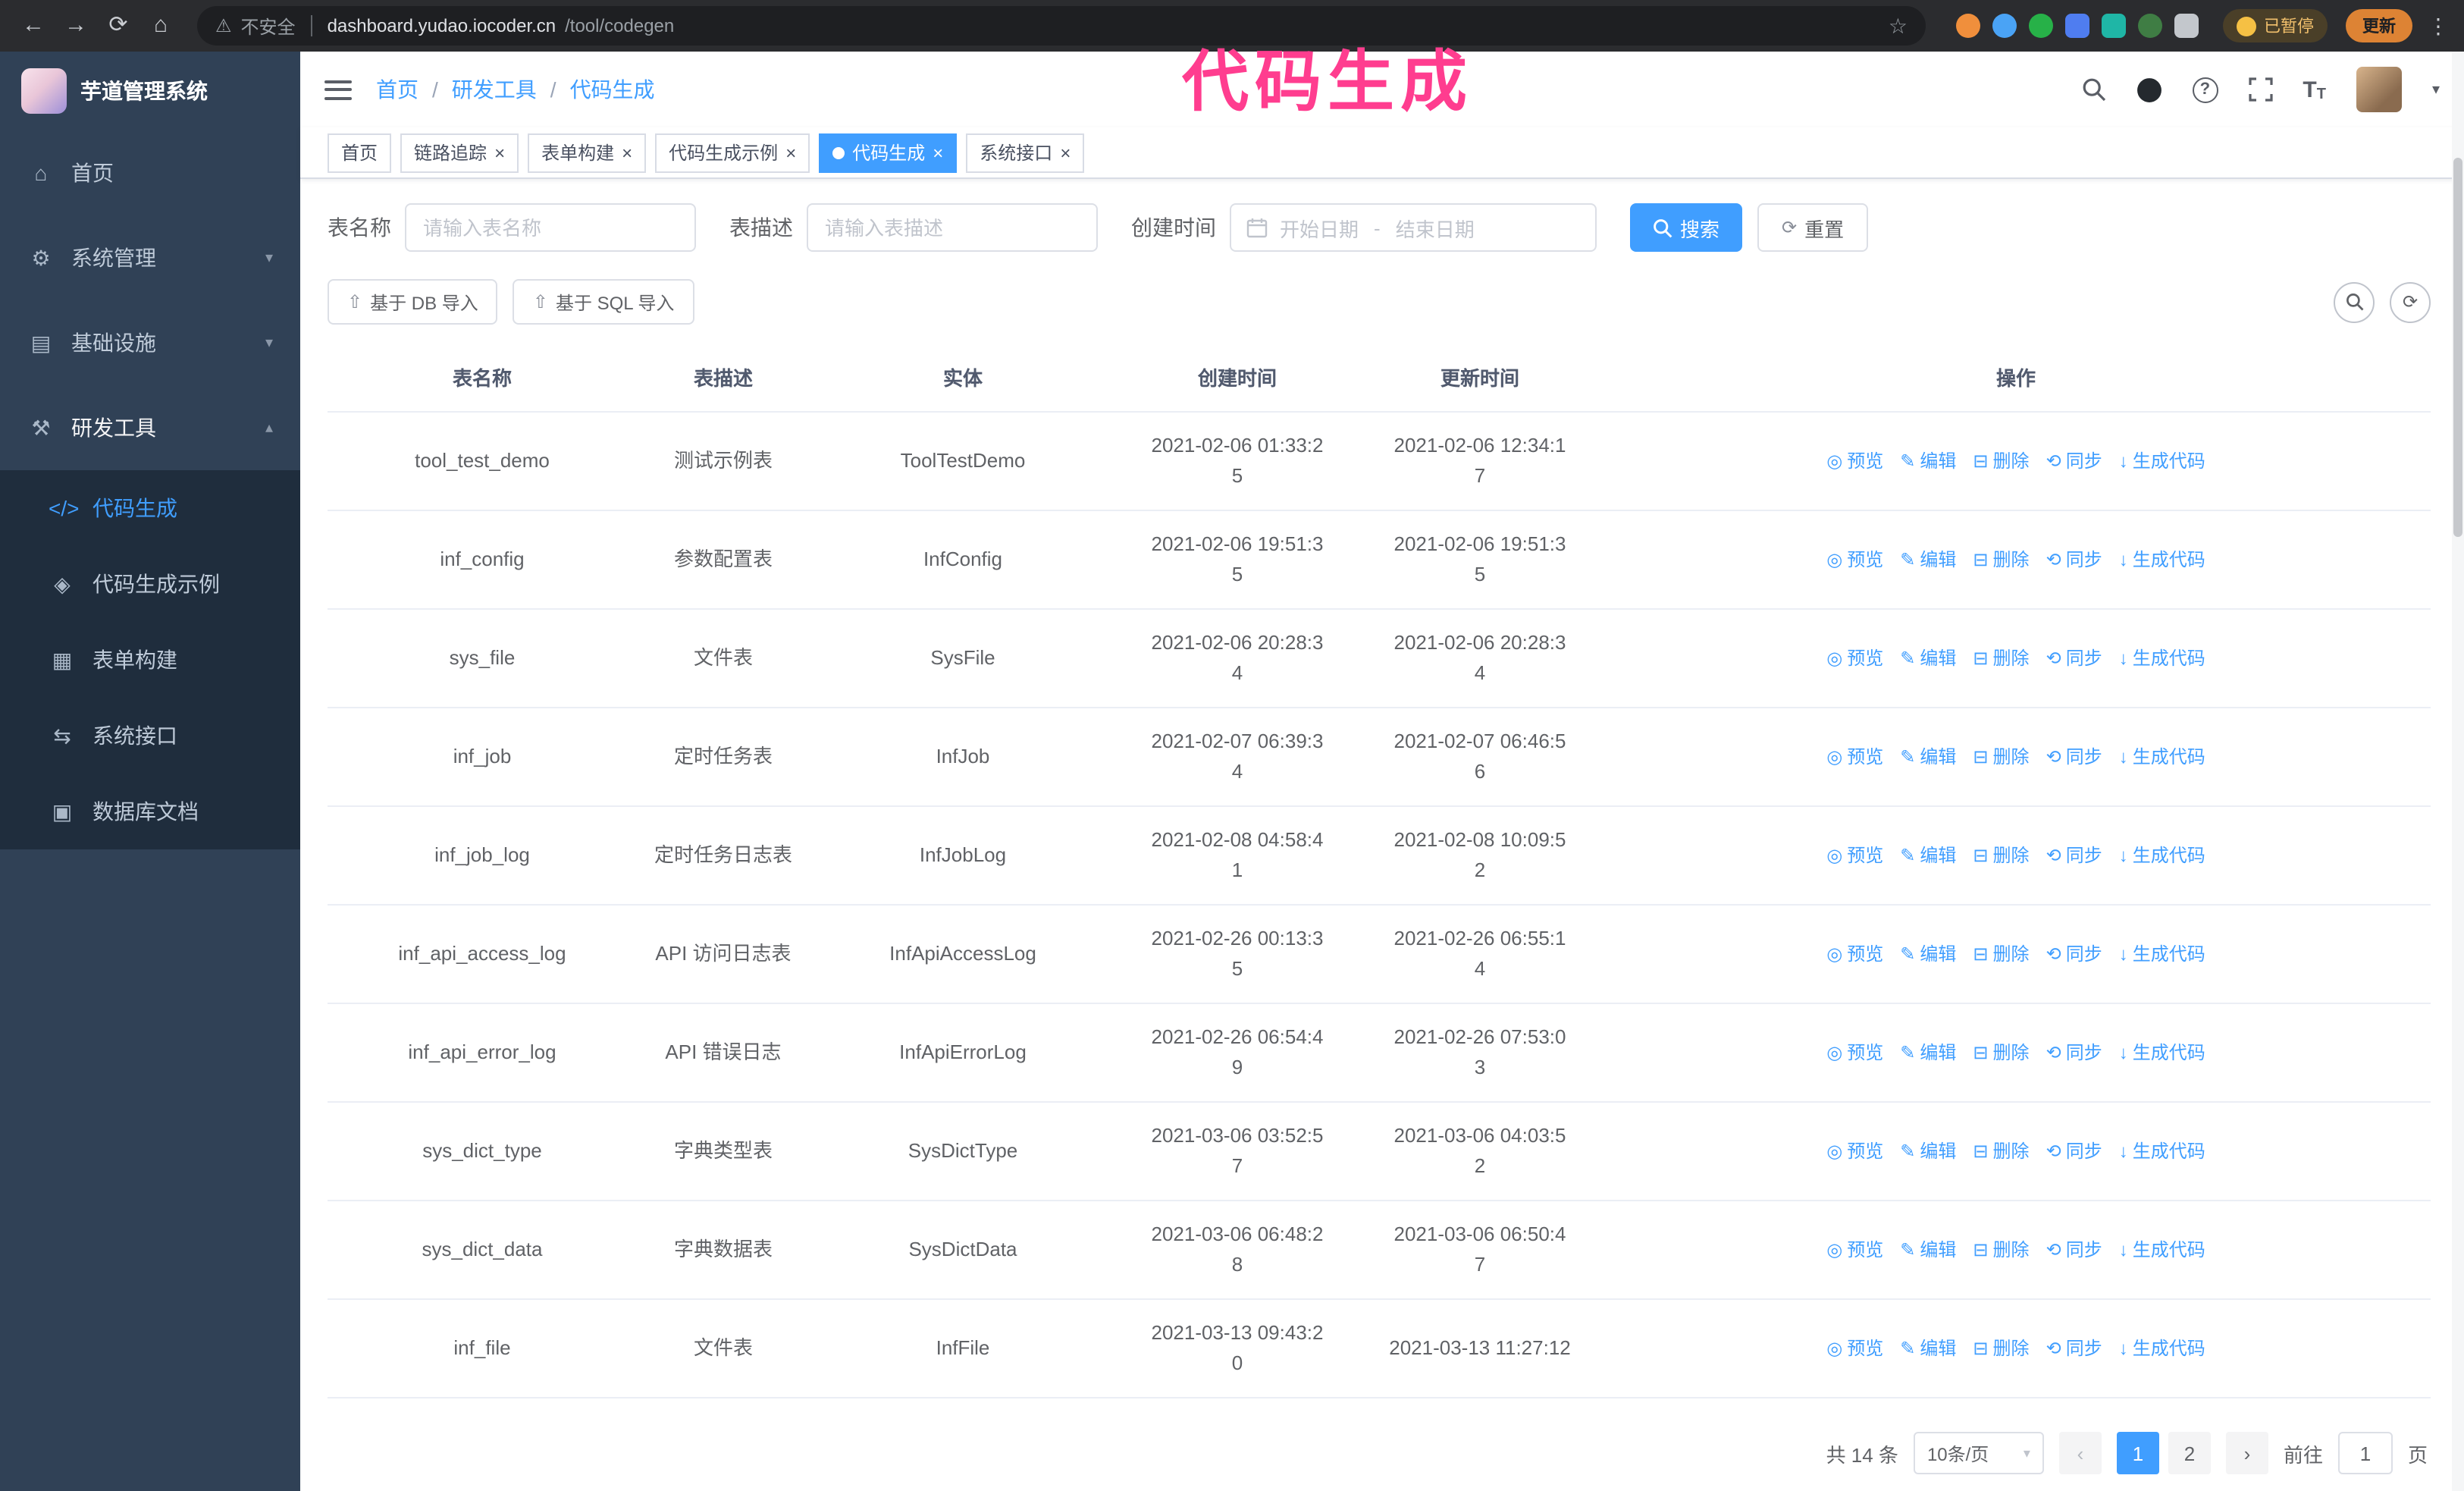 The height and width of the screenshot is (1491, 2464). What do you see at coordinates (2458, 771) in the screenshot?
I see `page-scrollbar` at bounding box center [2458, 771].